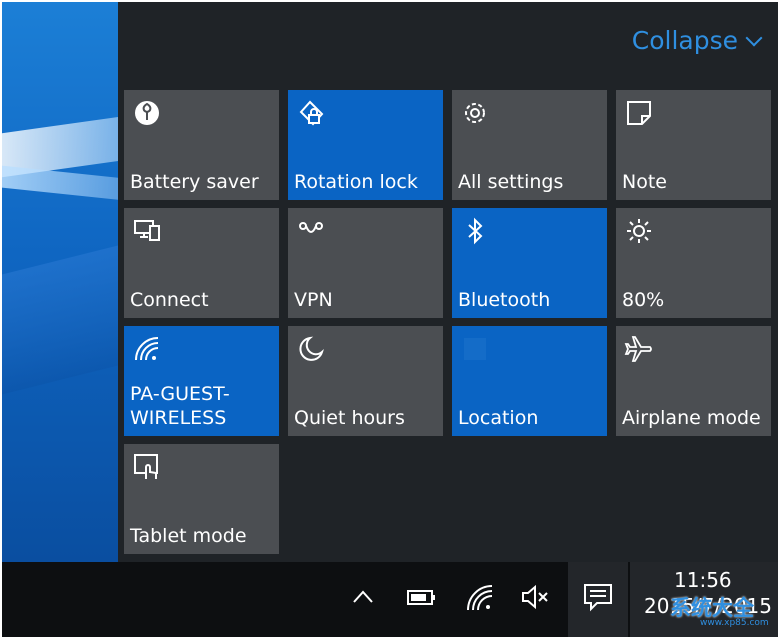  Describe the element at coordinates (188, 536) in the screenshot. I see `tile-label: Tablet mode` at that location.